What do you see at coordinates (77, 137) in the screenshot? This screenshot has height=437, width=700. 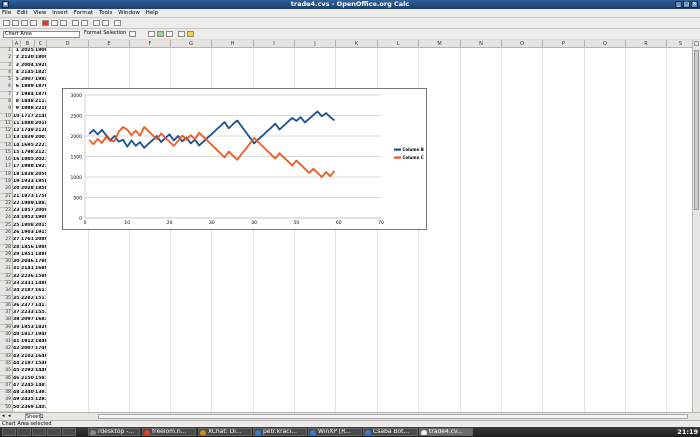 I see `y-tick-label: 2000` at bounding box center [77, 137].